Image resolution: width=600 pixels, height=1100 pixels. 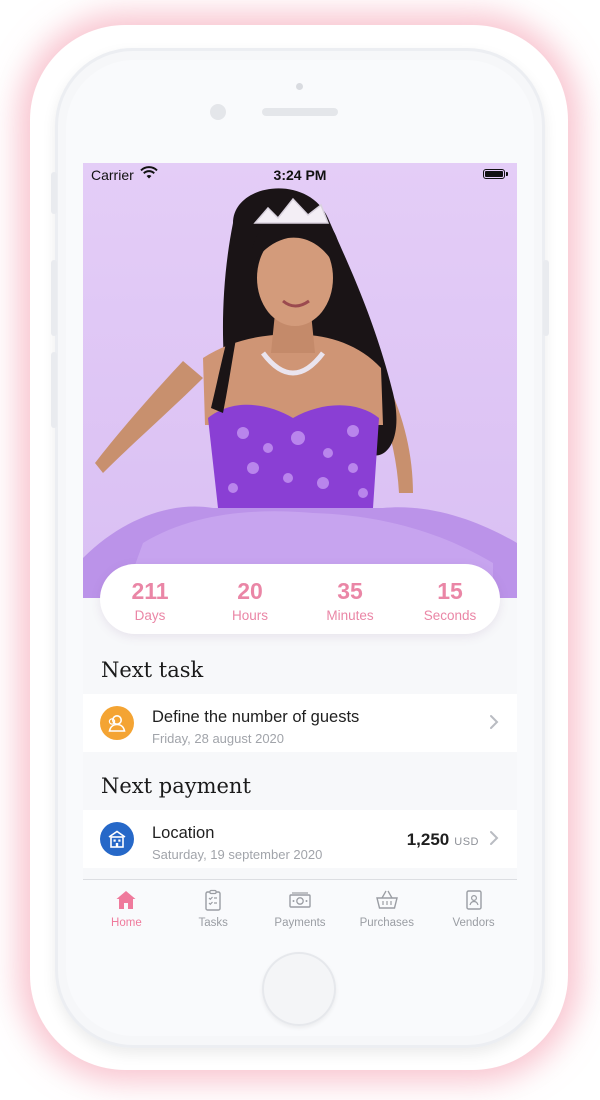 What do you see at coordinates (54, 390) in the screenshot?
I see `volume-down-button` at bounding box center [54, 390].